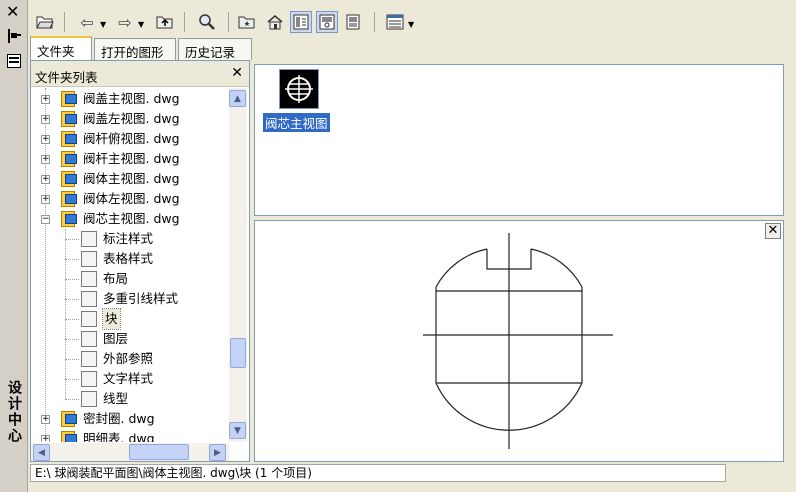  I want to click on valve-core-drawing, so click(518, 341).